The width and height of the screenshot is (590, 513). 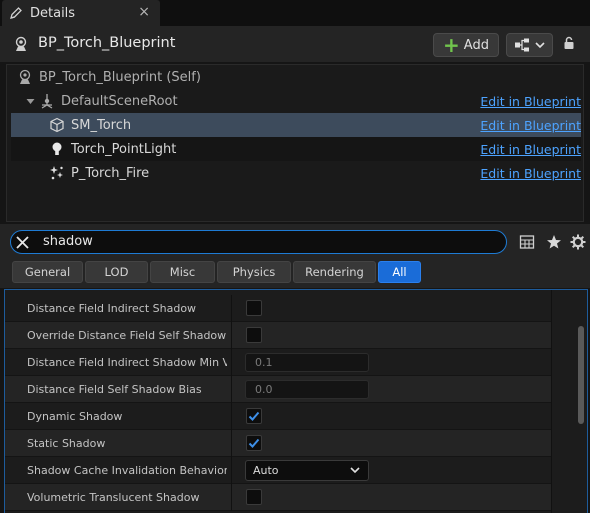 What do you see at coordinates (278, 443) in the screenshot?
I see `property-row: Static Shadow` at bounding box center [278, 443].